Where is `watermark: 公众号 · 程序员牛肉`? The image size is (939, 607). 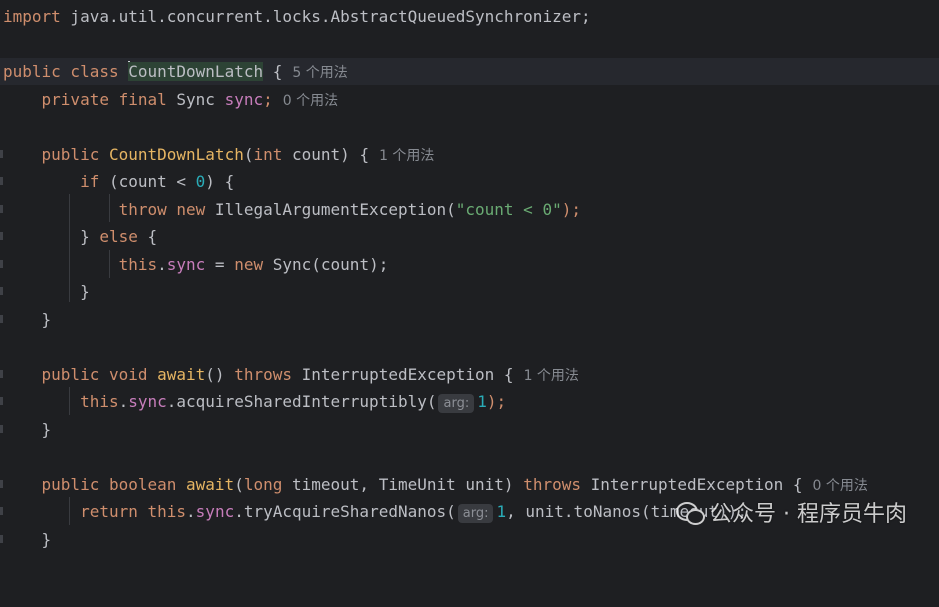
watermark: 公众号 · 程序员牛肉 is located at coordinates (791, 512).